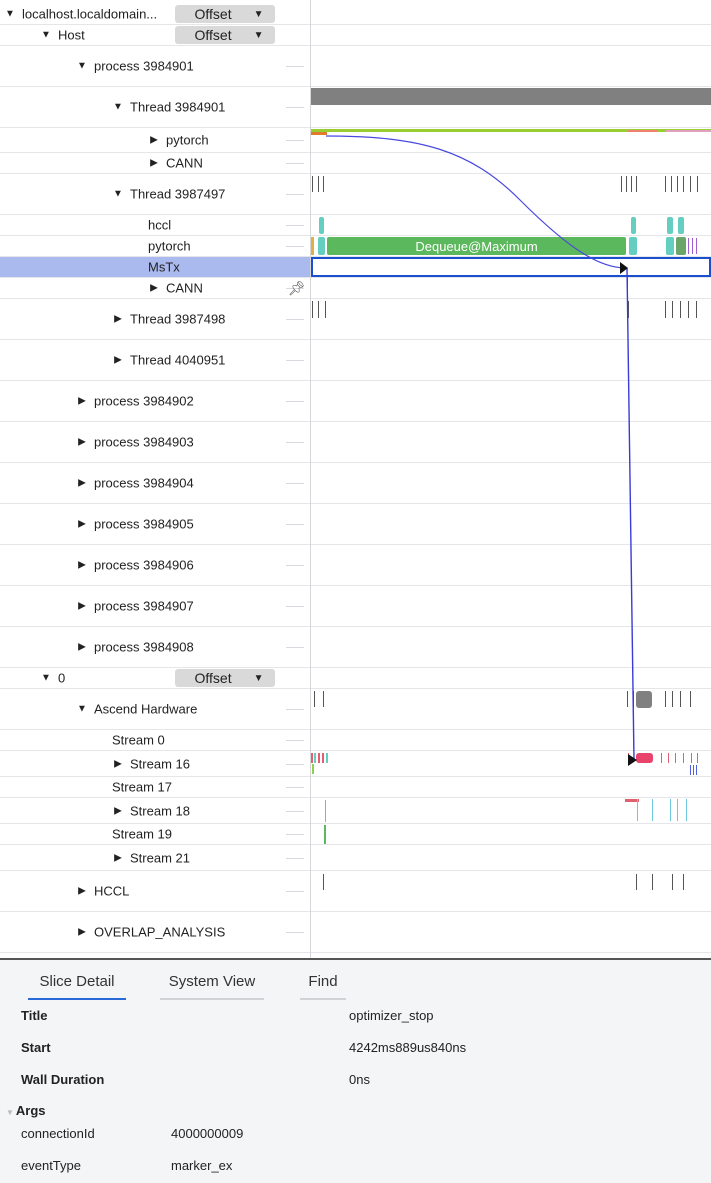 The width and height of the screenshot is (711, 1183). I want to click on panel-divider, so click(310, 479).